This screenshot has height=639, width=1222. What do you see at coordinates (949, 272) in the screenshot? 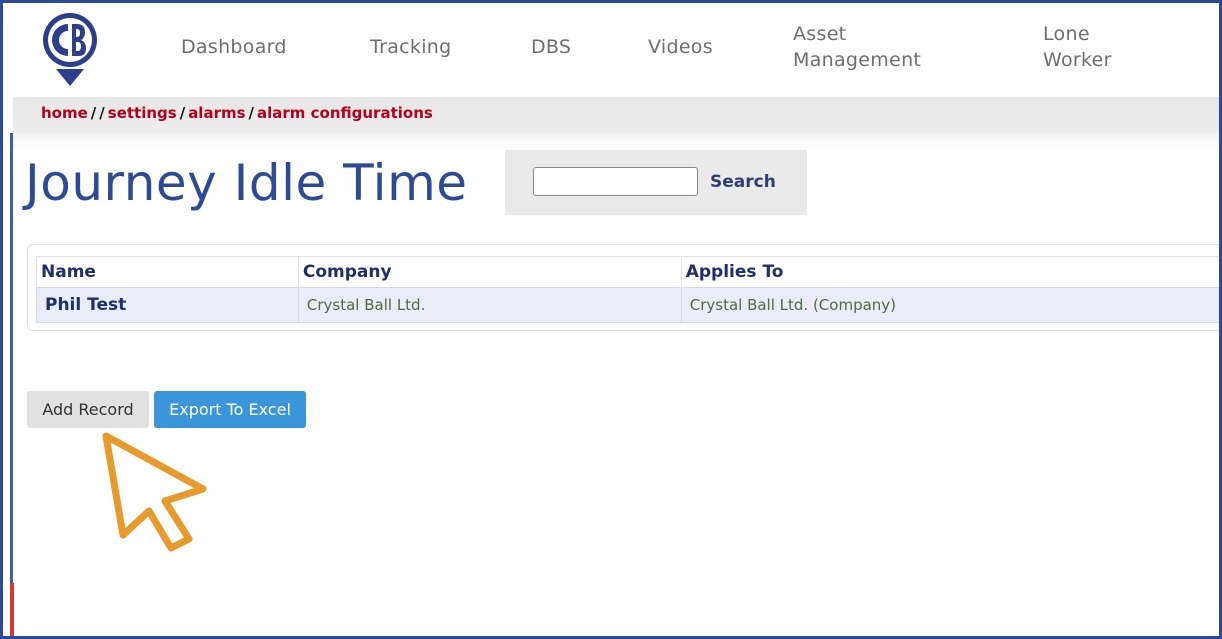
I see `column-header-applies-to: Applies To` at bounding box center [949, 272].